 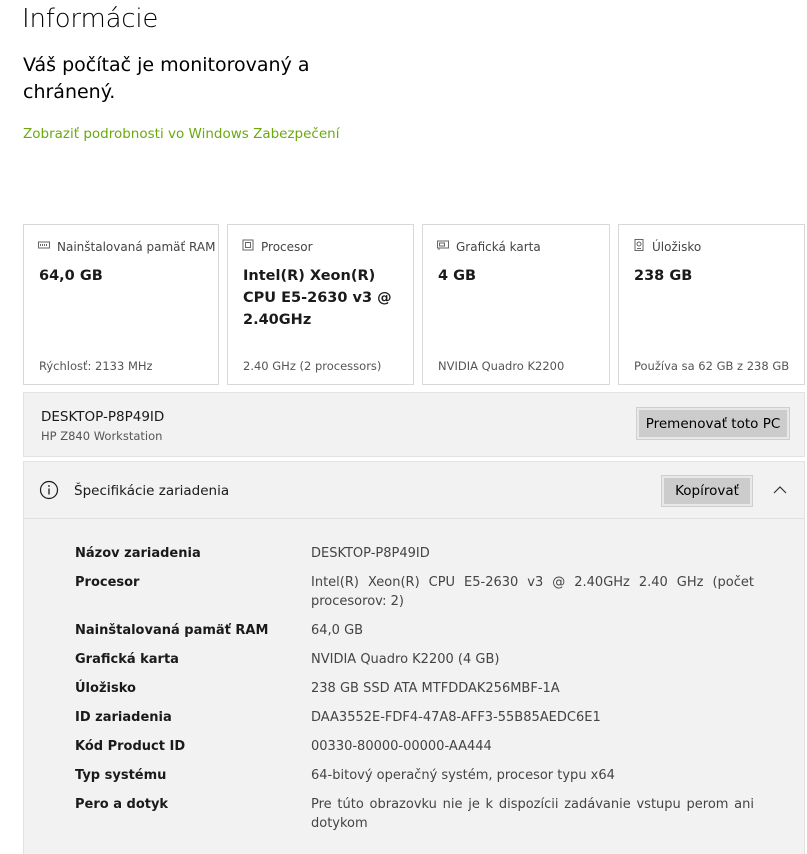 I want to click on spec-key: Nainštalovaná pamäť RAM, so click(x=172, y=630).